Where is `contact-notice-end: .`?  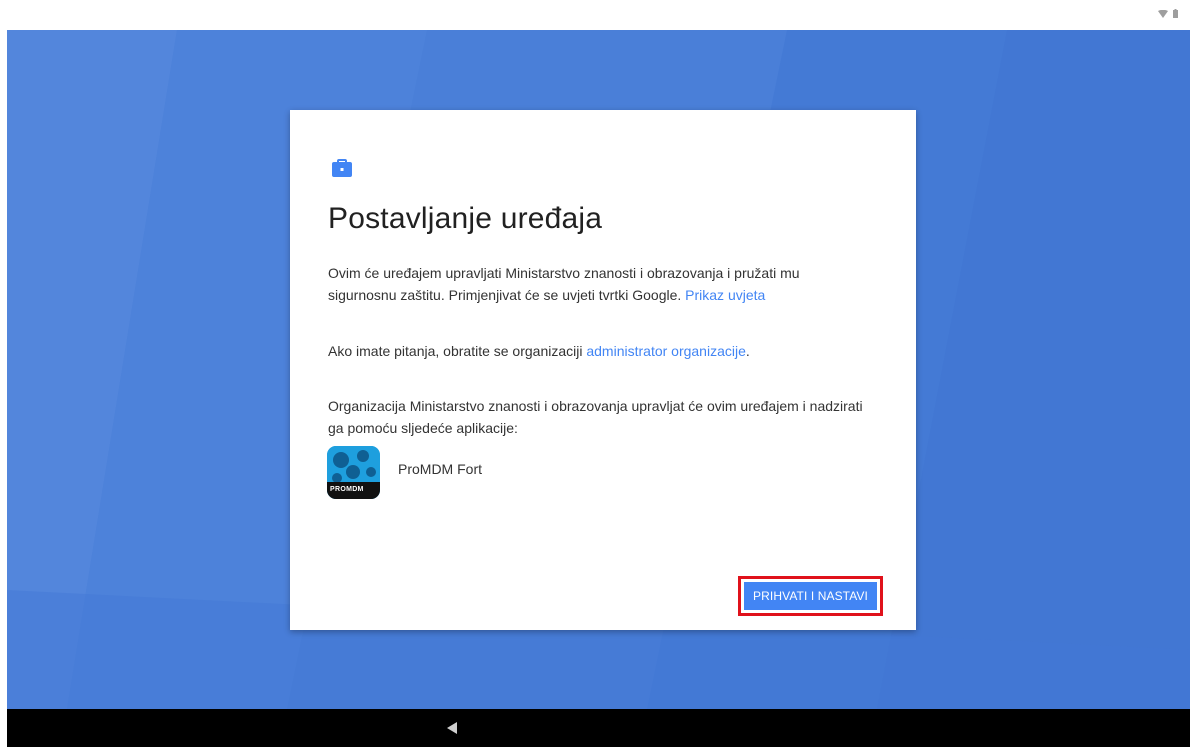 contact-notice-end: . is located at coordinates (747, 351).